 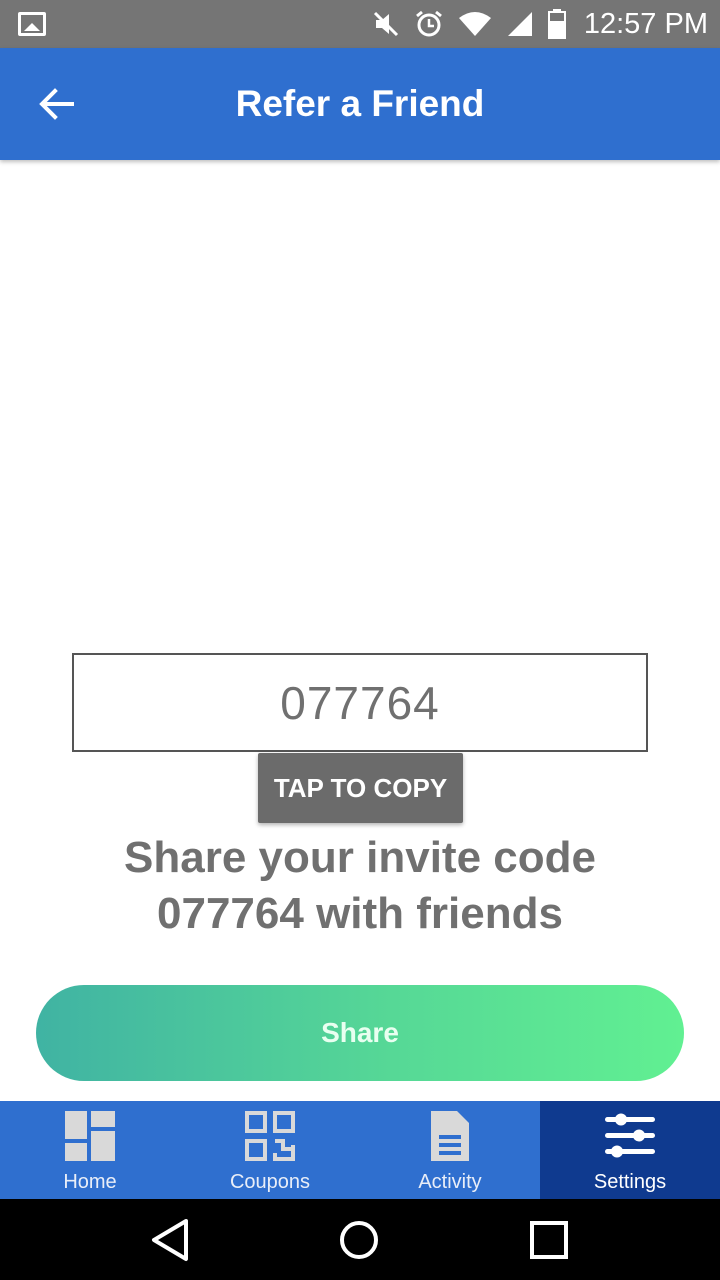 I want to click on nav-item-settings: Settings, so click(x=630, y=1150).